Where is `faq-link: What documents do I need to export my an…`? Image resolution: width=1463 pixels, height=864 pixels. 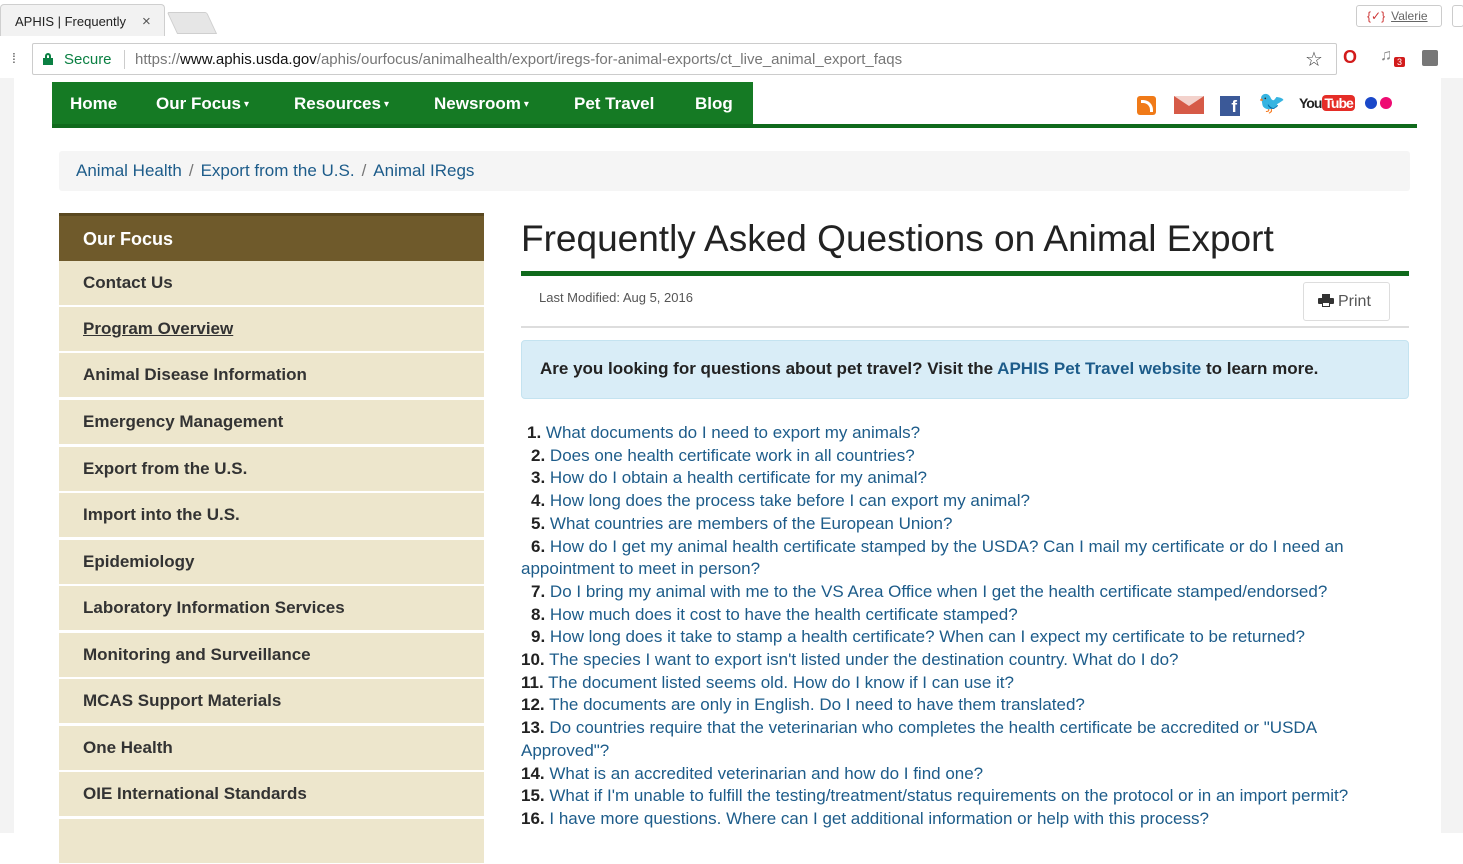
faq-link: What documents do I need to export my an… is located at coordinates (733, 432).